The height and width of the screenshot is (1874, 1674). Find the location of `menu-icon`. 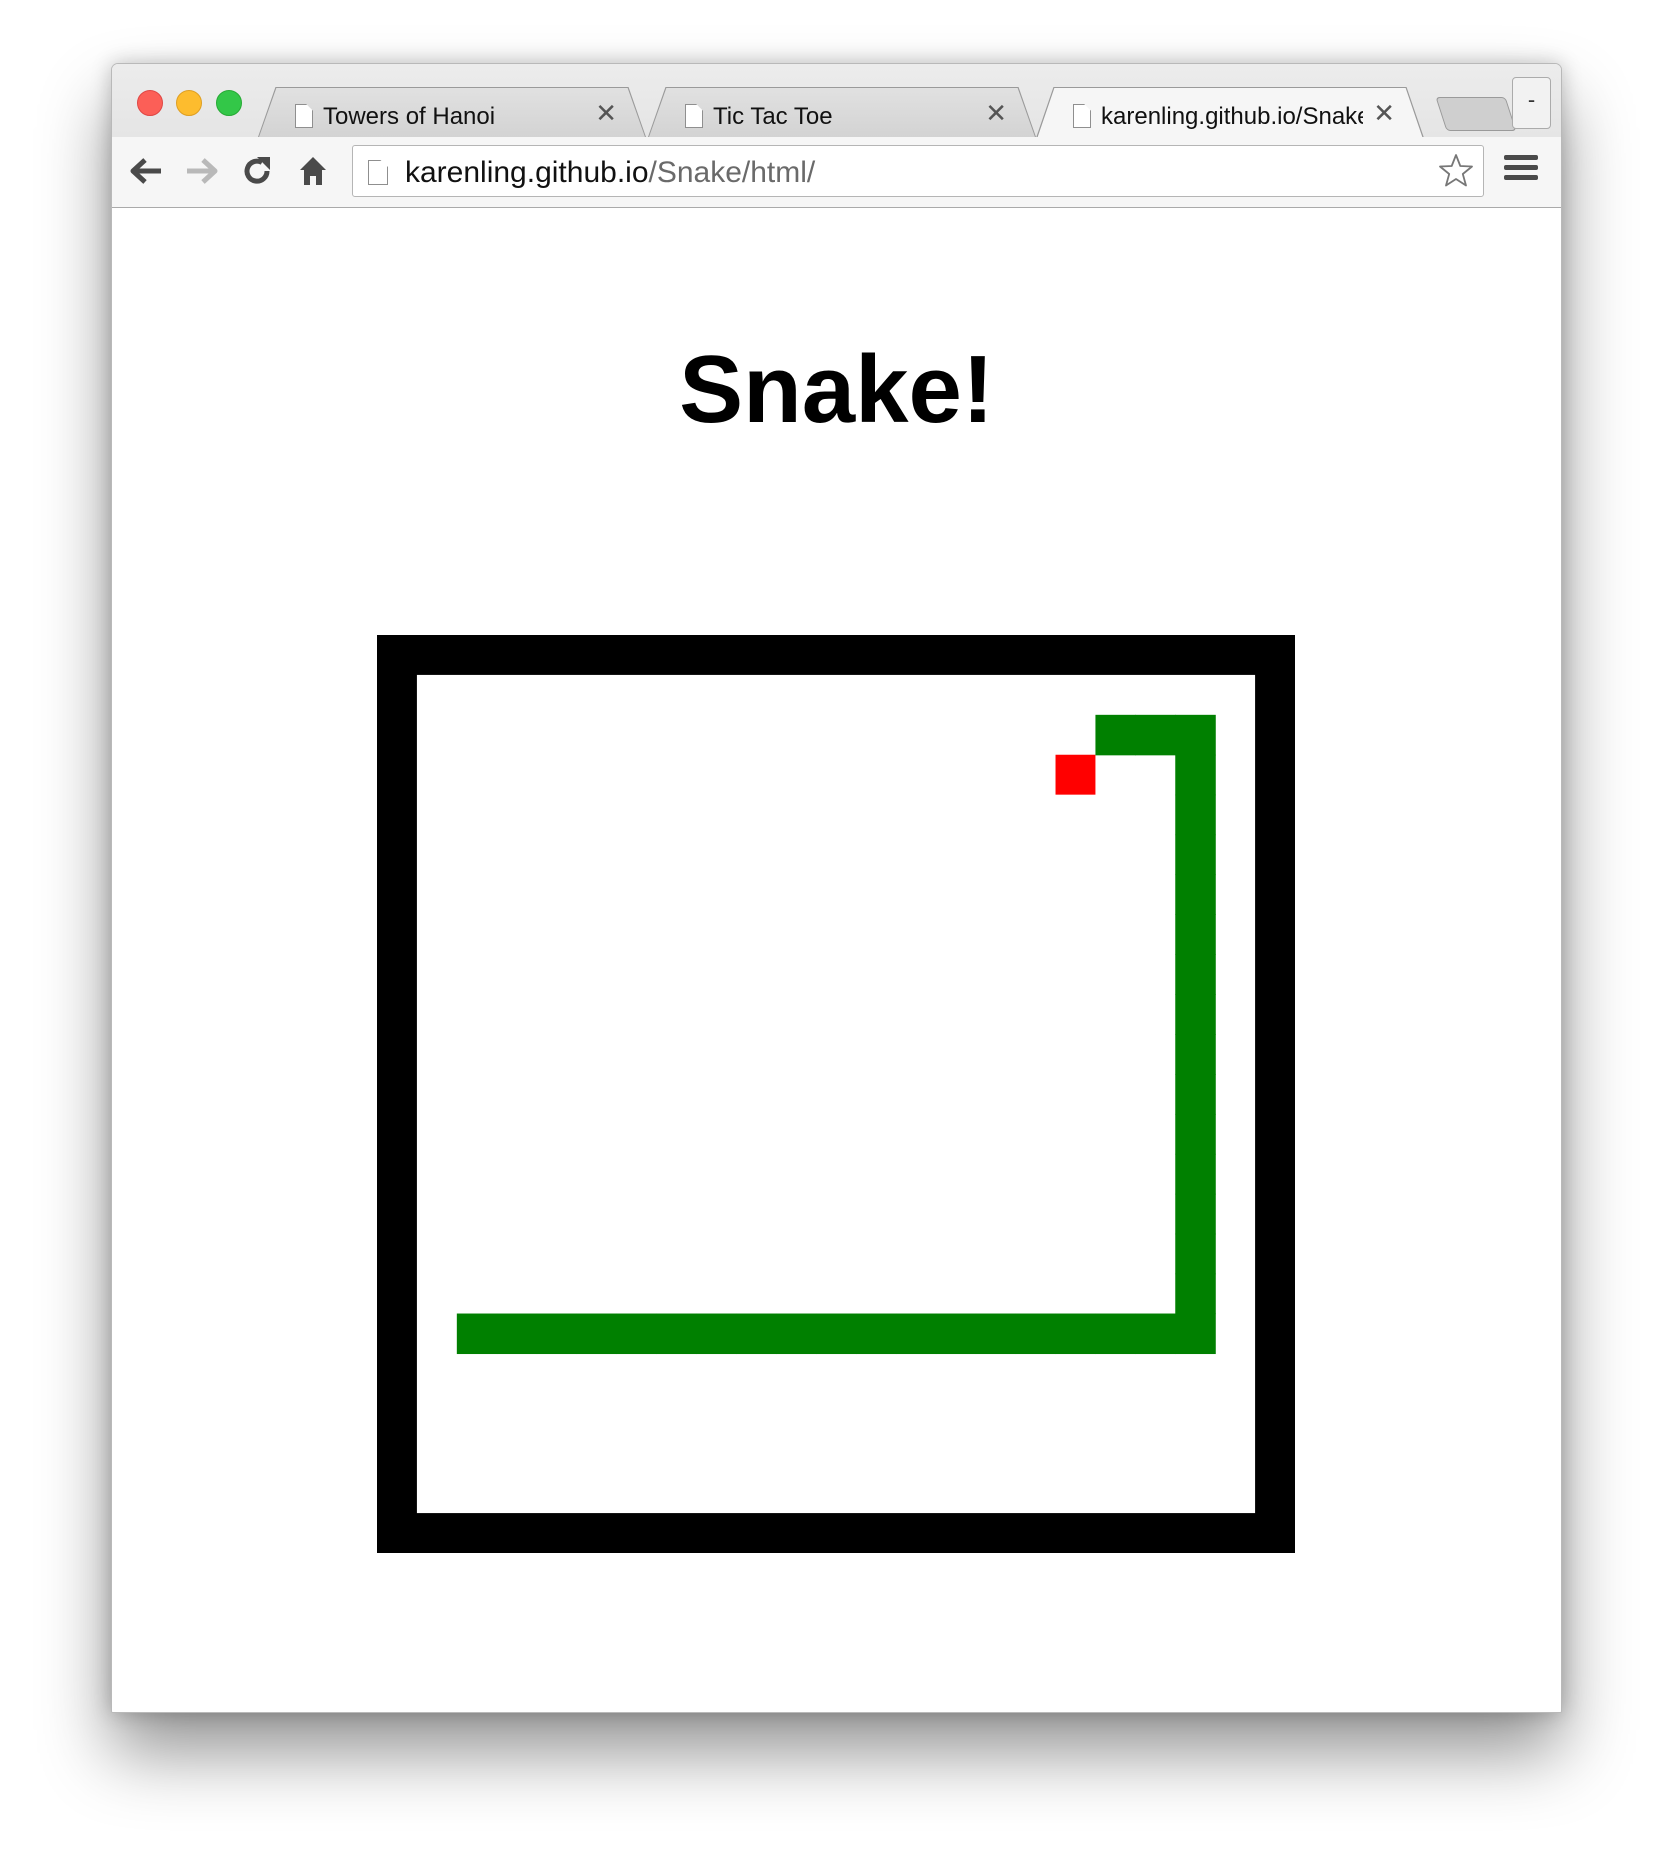

menu-icon is located at coordinates (1521, 170).